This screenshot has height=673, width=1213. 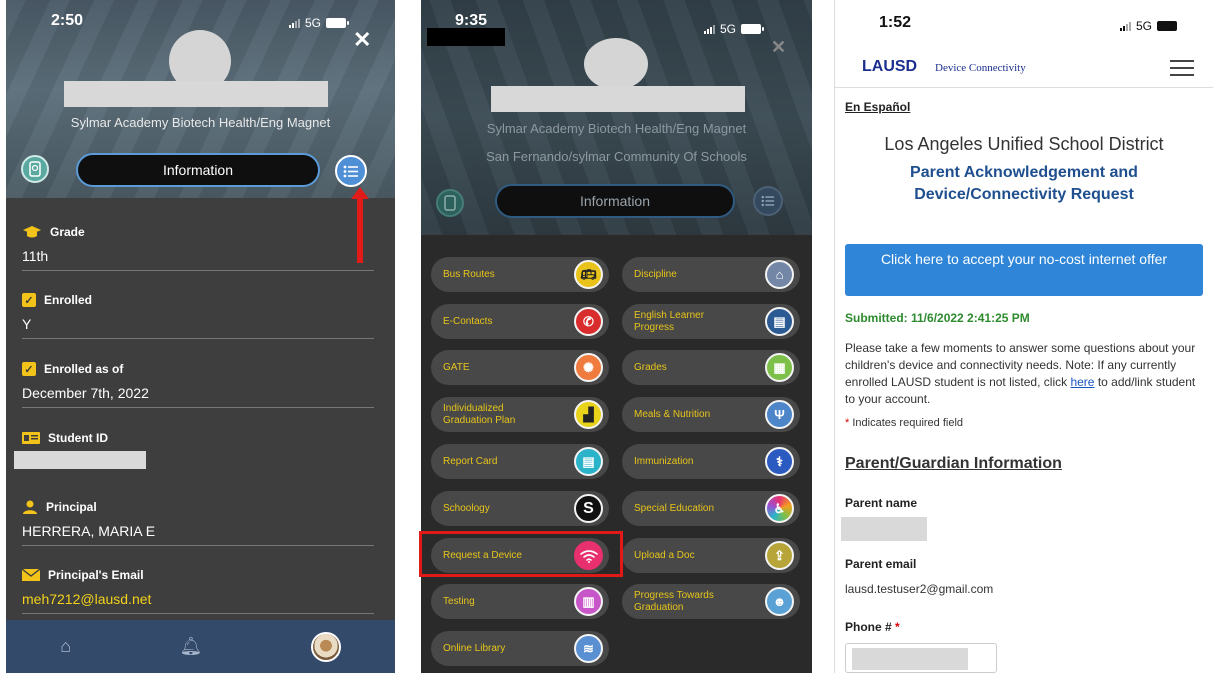 What do you see at coordinates (521, 554) in the screenshot?
I see `annotation-highlight-box` at bounding box center [521, 554].